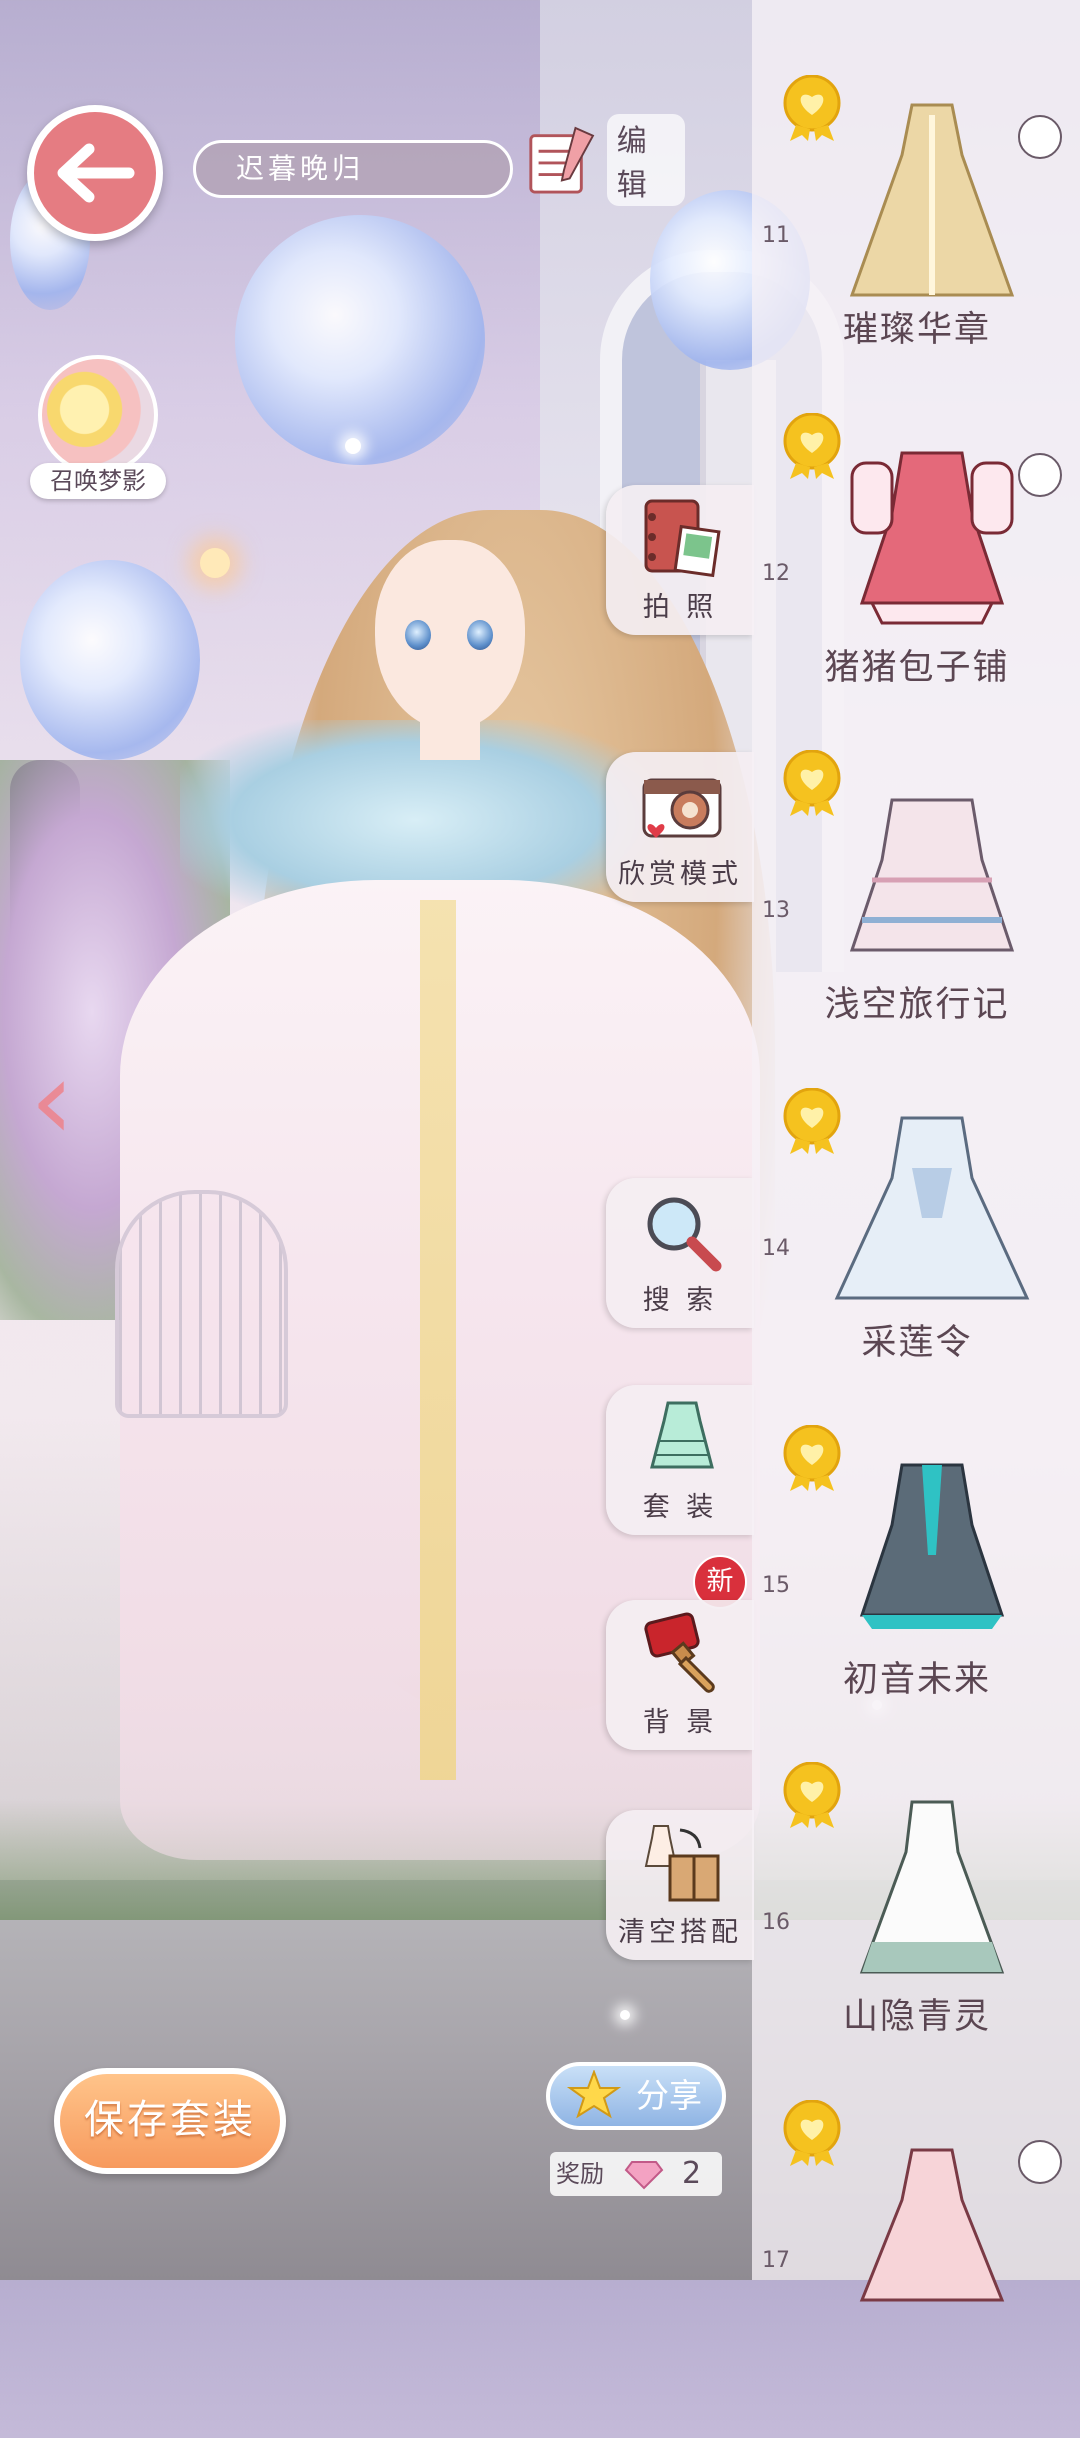 The height and width of the screenshot is (2438, 1080). Describe the element at coordinates (682, 1435) in the screenshot. I see `dress-suit-icon` at that location.